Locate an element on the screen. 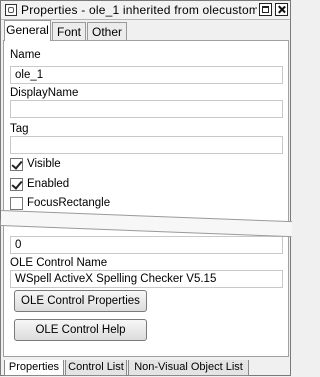 This screenshot has width=320, height=377. tab-font: Font is located at coordinates (69, 31).